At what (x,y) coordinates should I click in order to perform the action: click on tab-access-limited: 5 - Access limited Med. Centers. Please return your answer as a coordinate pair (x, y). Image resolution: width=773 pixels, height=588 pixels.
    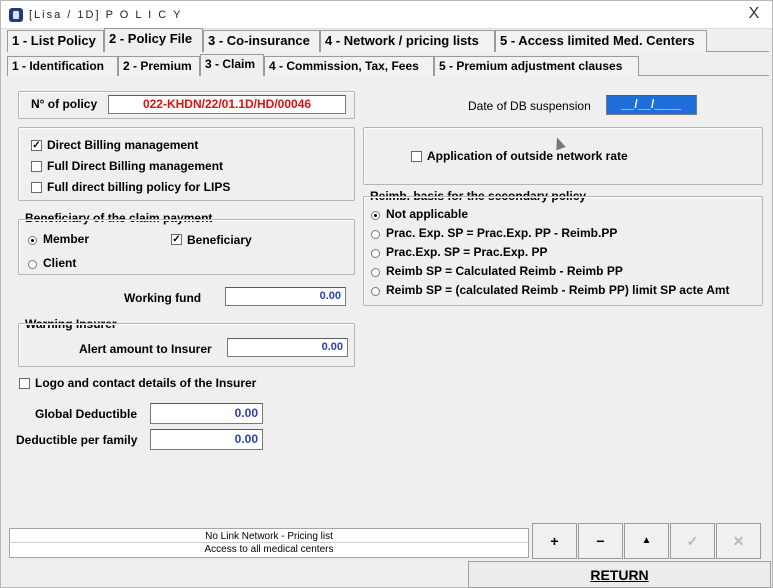
    Looking at the image, I should click on (601, 41).